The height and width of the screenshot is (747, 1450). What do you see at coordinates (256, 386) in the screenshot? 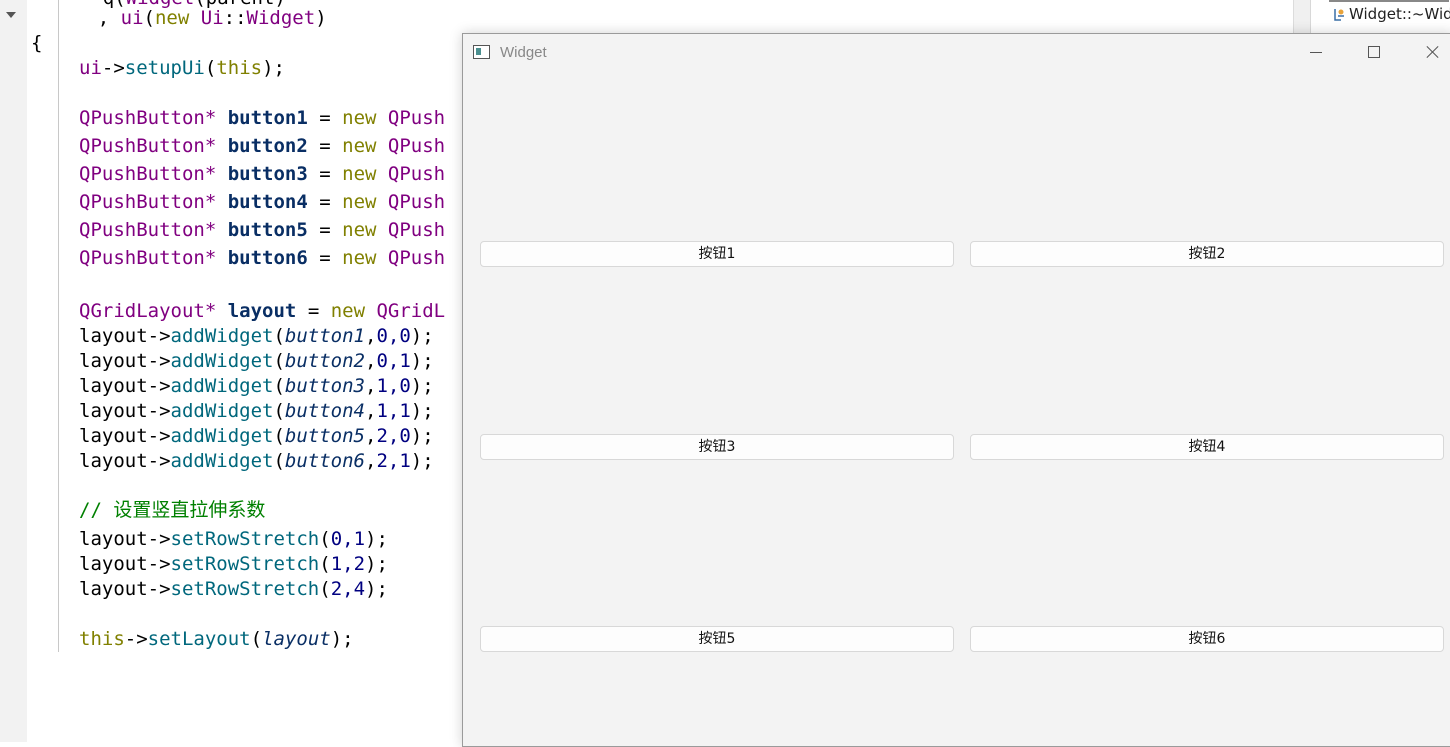
I see `code-line: layout->addWidget(button3,1,0);` at bounding box center [256, 386].